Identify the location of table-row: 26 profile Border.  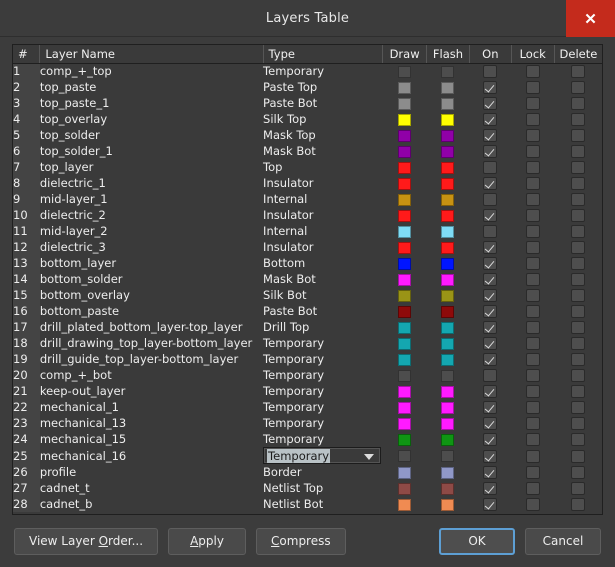
(307, 472).